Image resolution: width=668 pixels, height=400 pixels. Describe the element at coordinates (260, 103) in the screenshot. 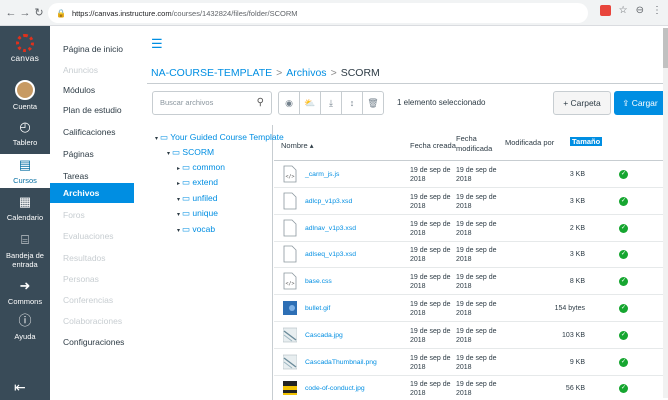

I see `search-icon: ⚲` at that location.